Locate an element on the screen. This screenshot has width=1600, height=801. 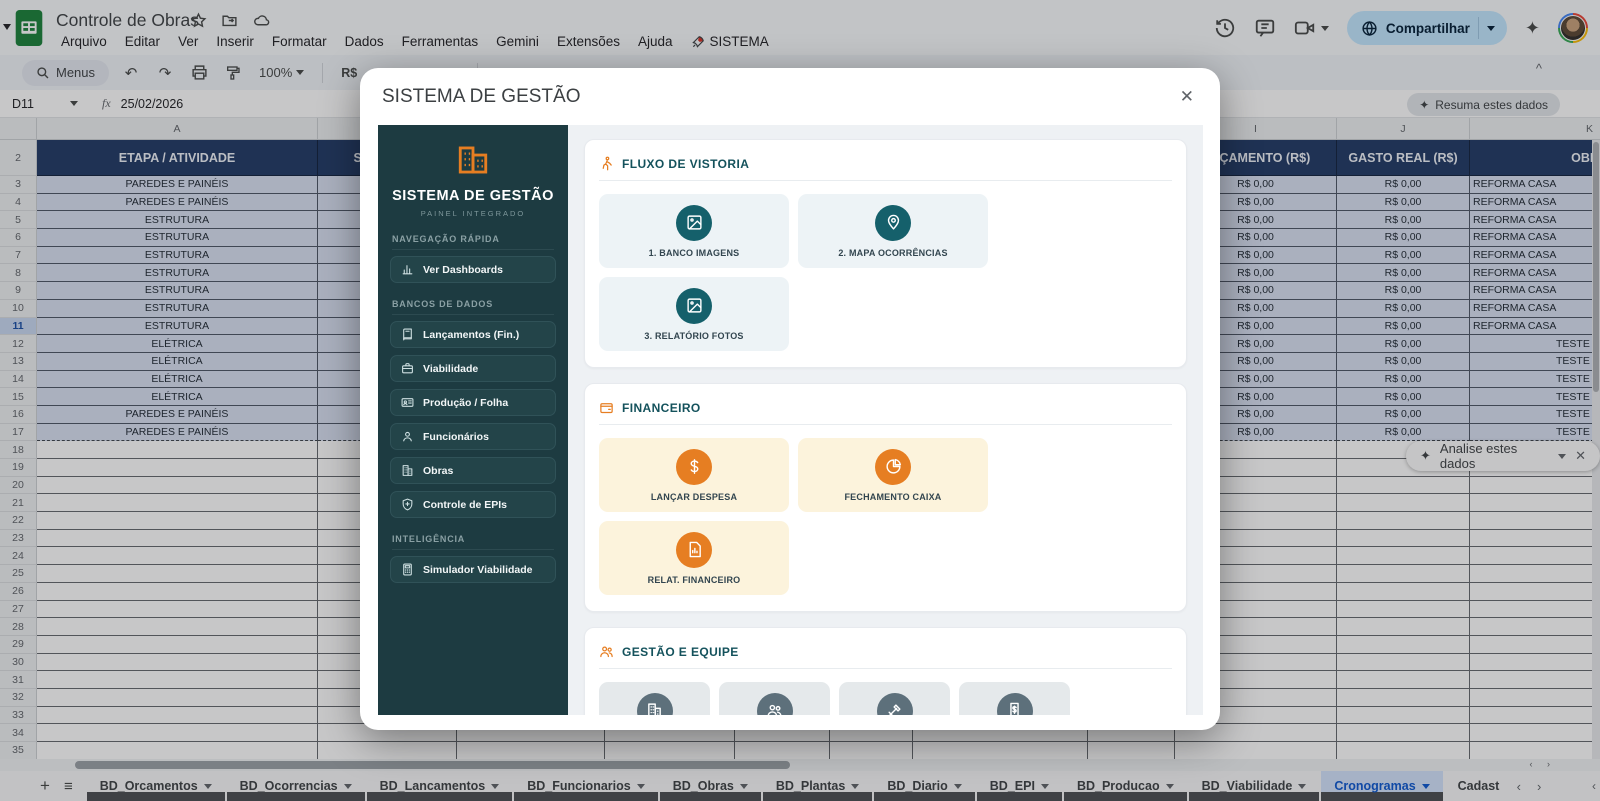
dialog-title: SISTEMA DE GESTÃO is located at coordinates (481, 96).